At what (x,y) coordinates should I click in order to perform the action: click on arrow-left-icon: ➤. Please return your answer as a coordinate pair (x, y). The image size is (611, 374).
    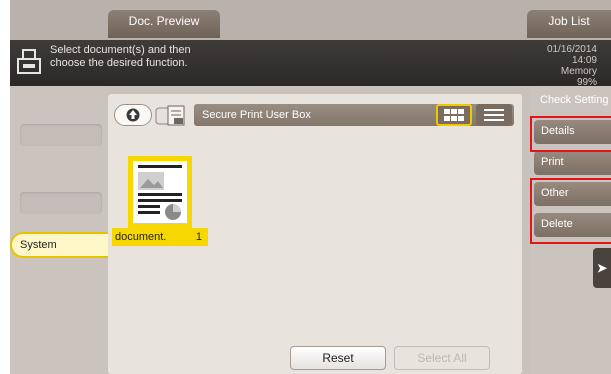
    Looking at the image, I should click on (602, 268).